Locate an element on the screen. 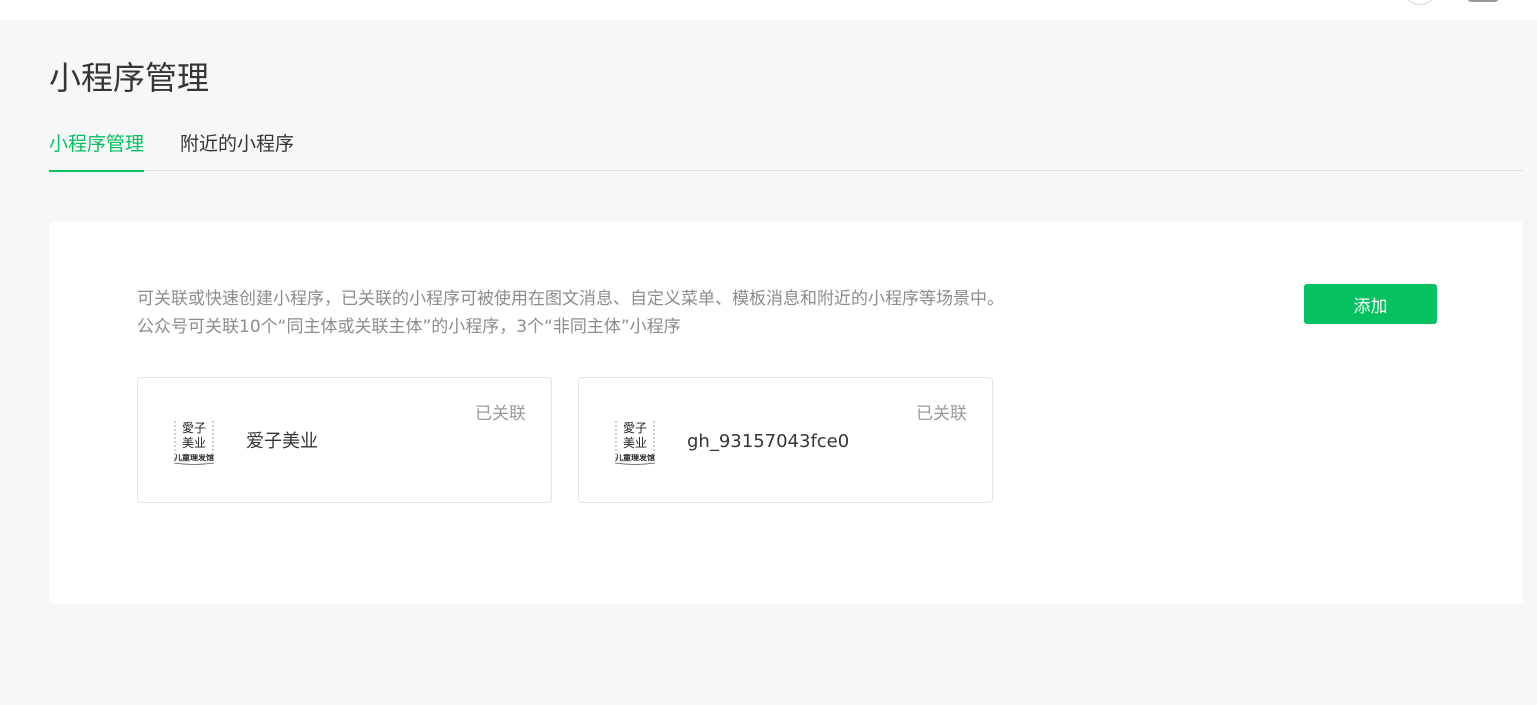 The height and width of the screenshot is (705, 1537). mini-program-card: 愛子 美业 儿童理发馆 gh_93157043fce0 已关联 is located at coordinates (785, 440).